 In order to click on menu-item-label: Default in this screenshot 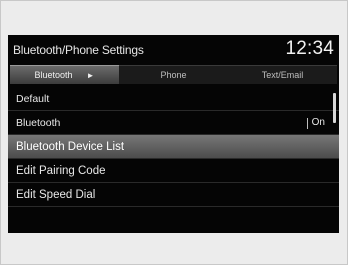, I will do `click(33, 98)`.